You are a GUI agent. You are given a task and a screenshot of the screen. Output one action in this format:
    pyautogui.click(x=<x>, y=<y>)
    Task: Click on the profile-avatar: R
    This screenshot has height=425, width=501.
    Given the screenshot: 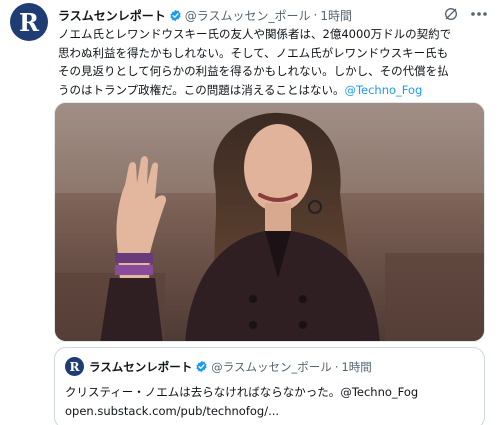 What is the action you would take?
    pyautogui.click(x=29, y=22)
    